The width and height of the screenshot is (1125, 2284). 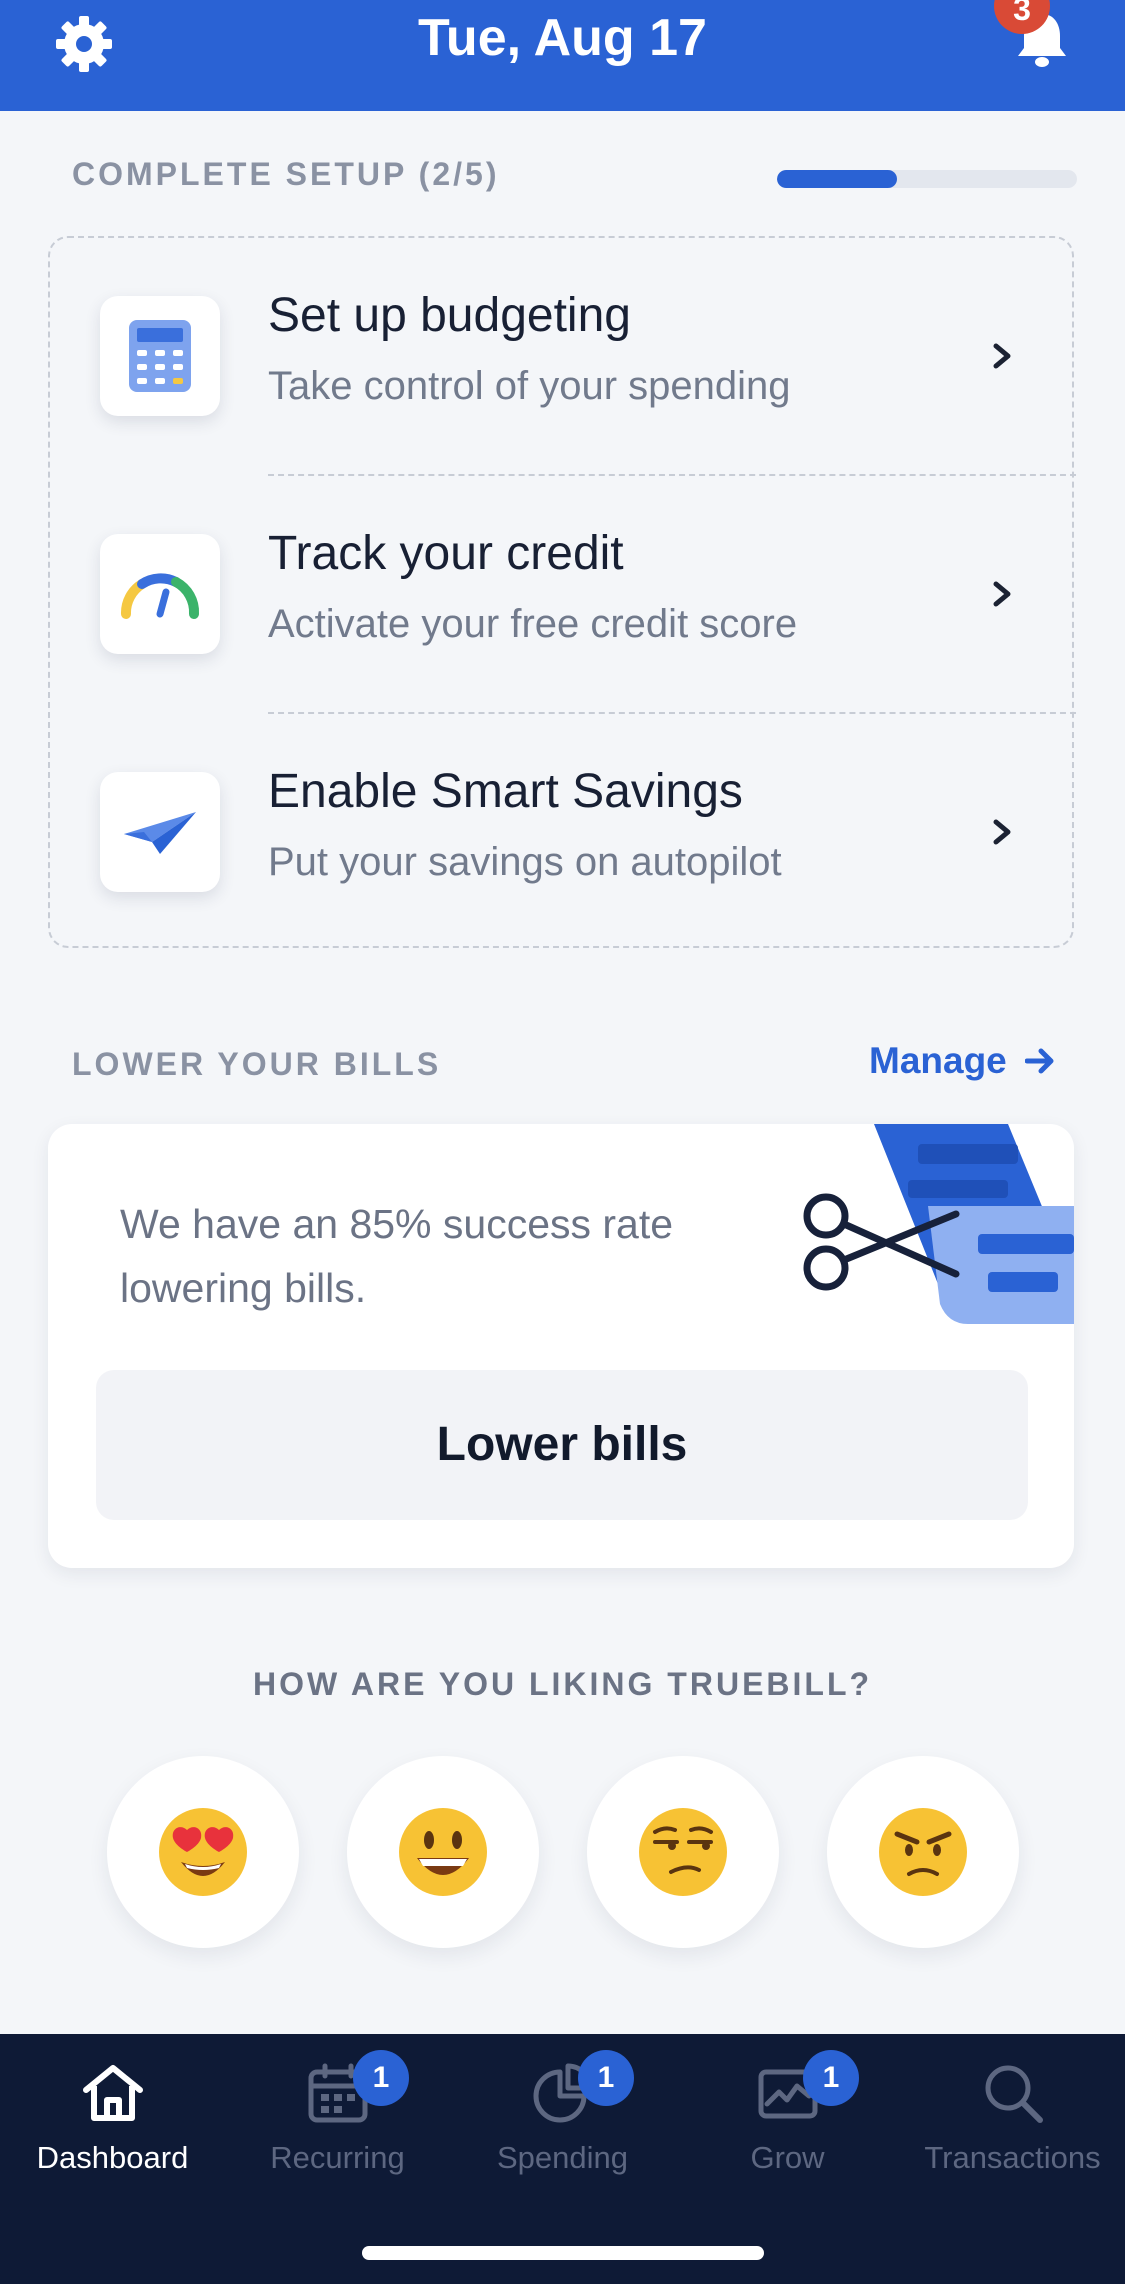 What do you see at coordinates (837, 179) in the screenshot?
I see `setup-progress-fill` at bounding box center [837, 179].